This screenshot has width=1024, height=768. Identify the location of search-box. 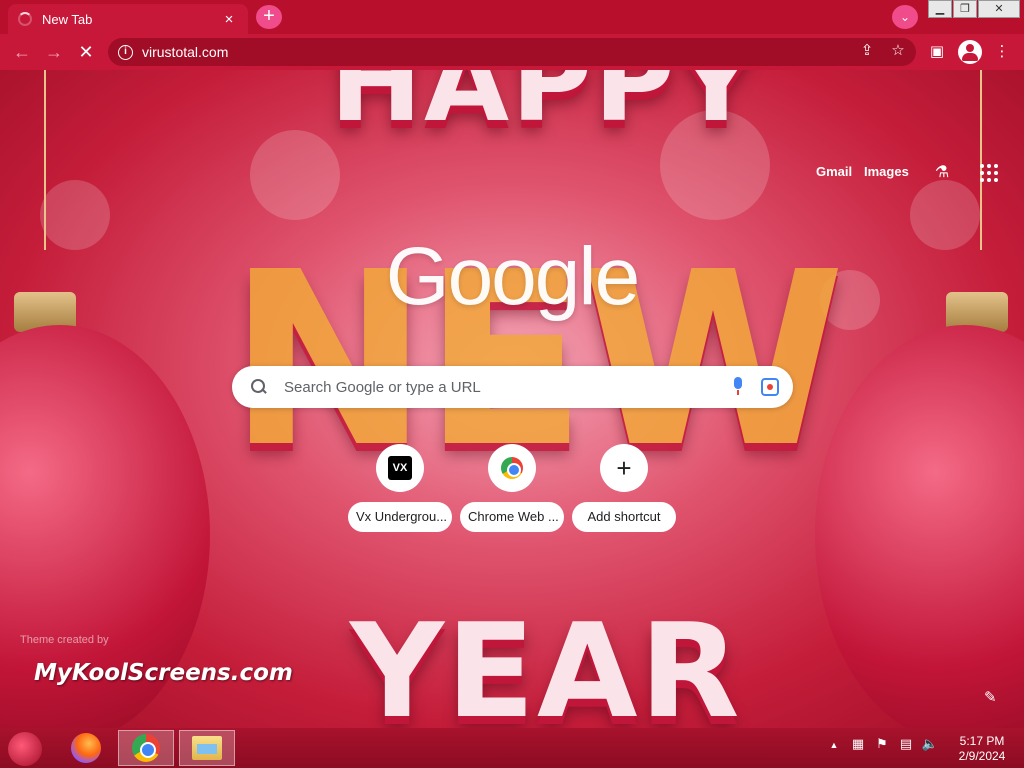
(512, 387).